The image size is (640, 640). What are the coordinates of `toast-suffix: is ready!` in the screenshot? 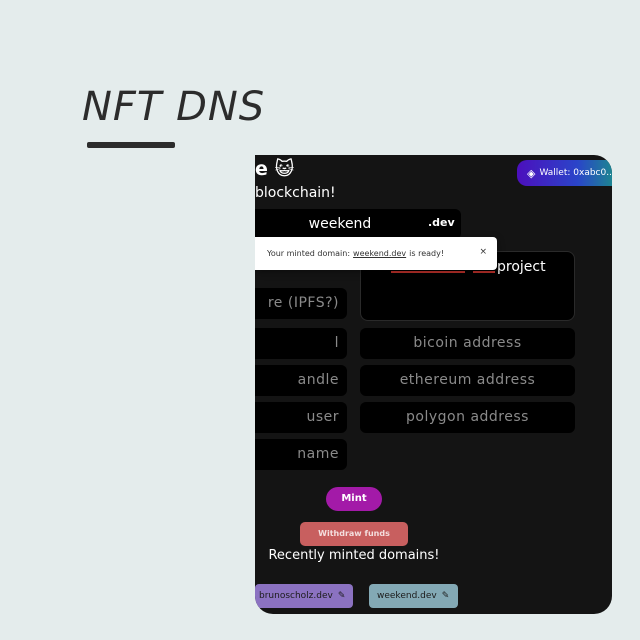 It's located at (427, 253).